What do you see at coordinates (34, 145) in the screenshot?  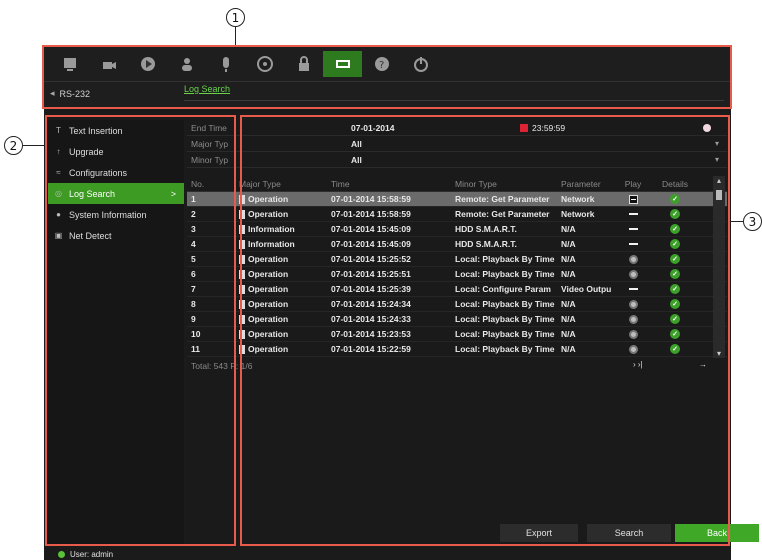 I see `callout-2-leader` at bounding box center [34, 145].